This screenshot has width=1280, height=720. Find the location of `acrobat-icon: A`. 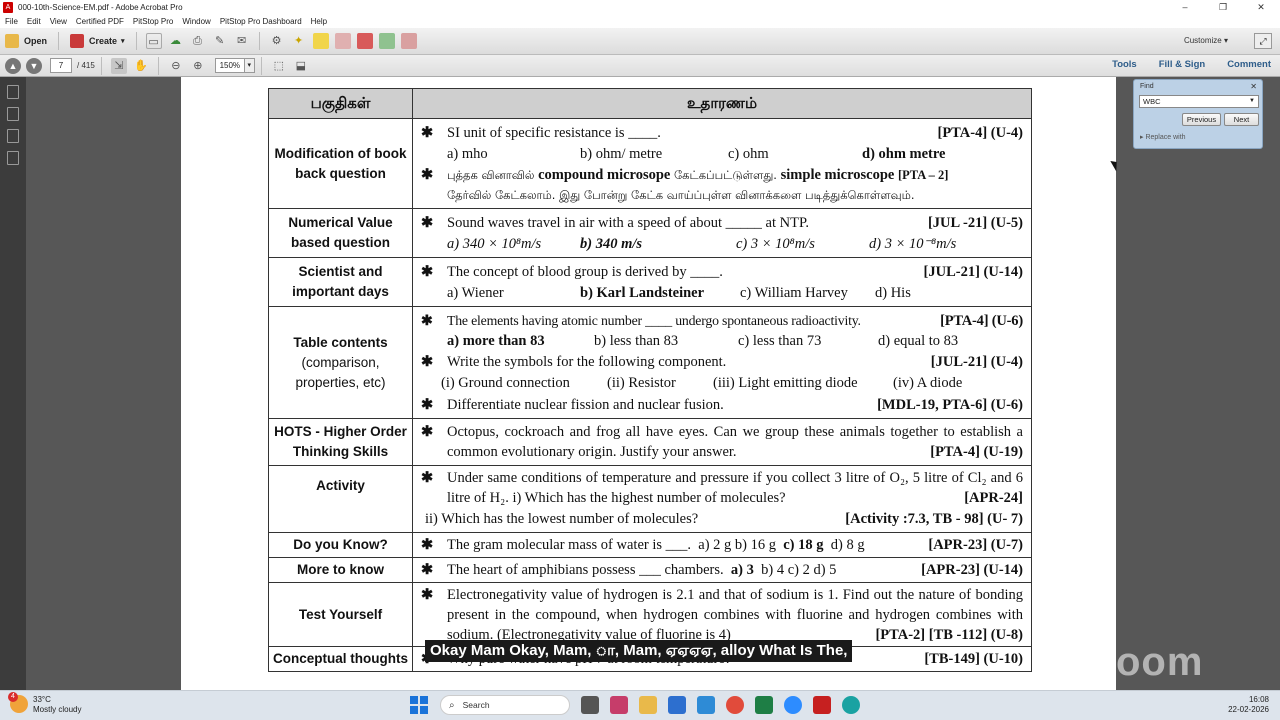

acrobat-icon: A is located at coordinates (8, 7).